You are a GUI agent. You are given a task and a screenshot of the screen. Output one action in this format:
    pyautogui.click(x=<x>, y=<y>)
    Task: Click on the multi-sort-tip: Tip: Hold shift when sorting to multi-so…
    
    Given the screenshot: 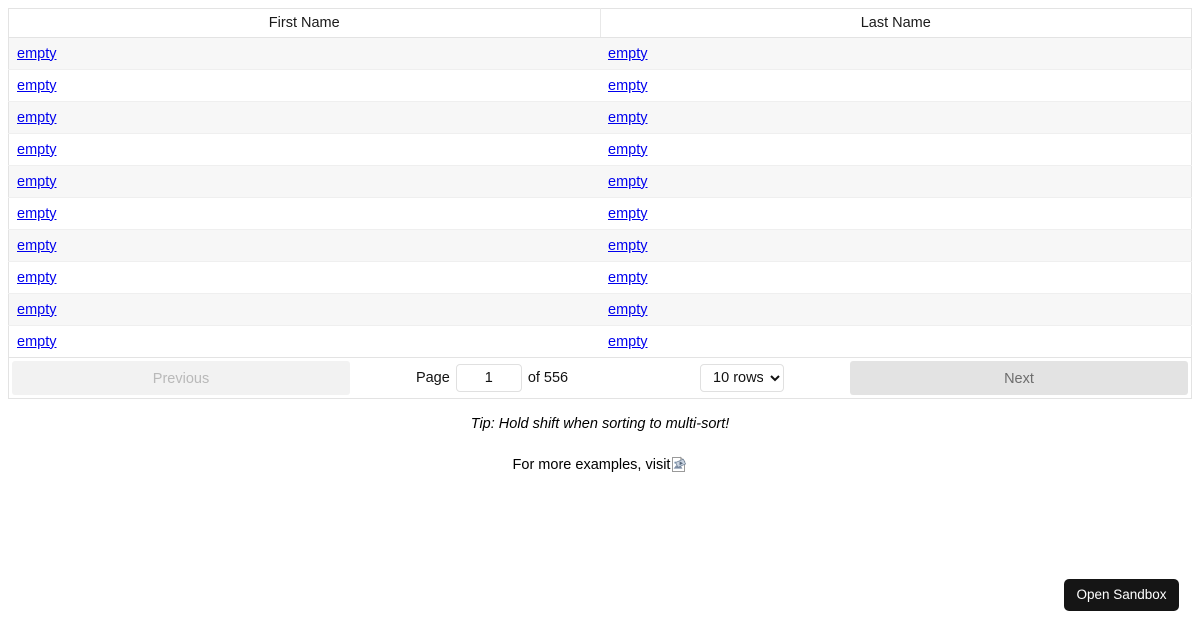 What is the action you would take?
    pyautogui.click(x=600, y=424)
    